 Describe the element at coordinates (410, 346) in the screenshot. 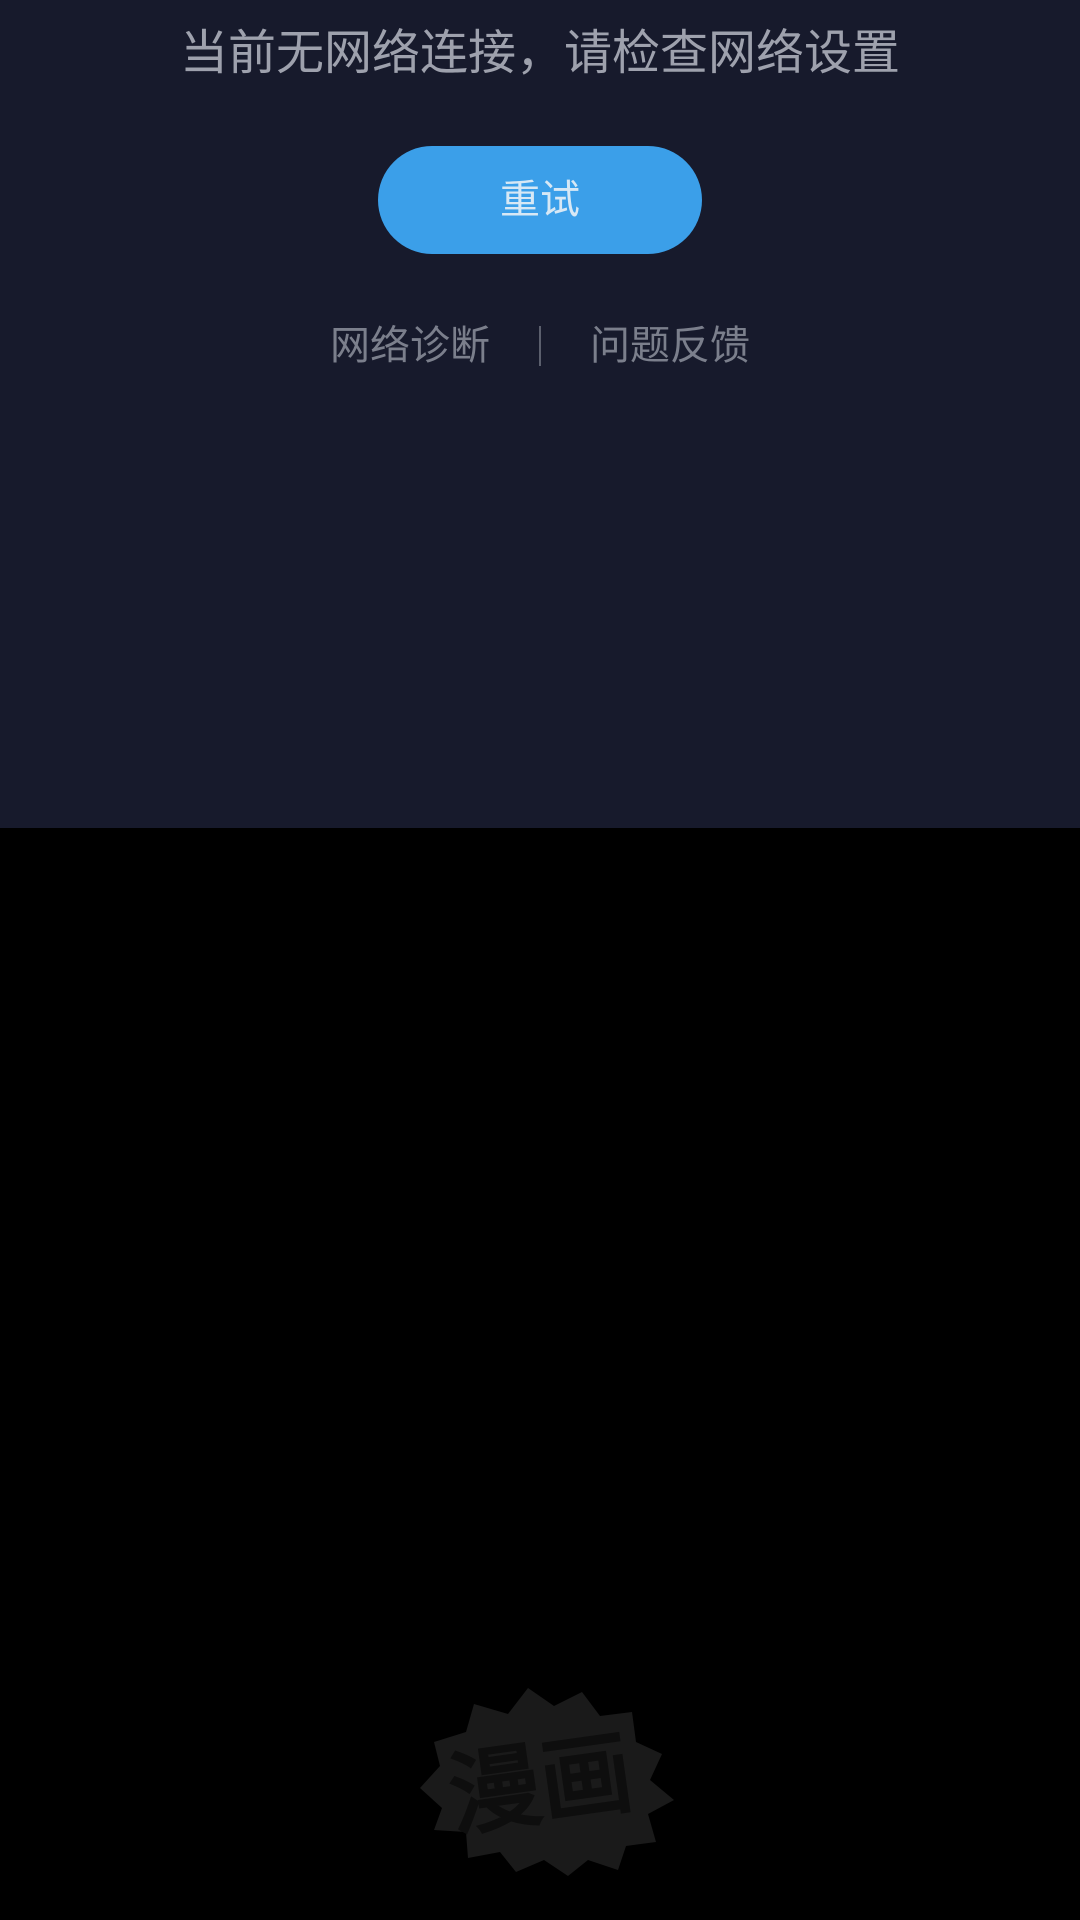

I see `network-diagnose-link: 网络诊断` at that location.